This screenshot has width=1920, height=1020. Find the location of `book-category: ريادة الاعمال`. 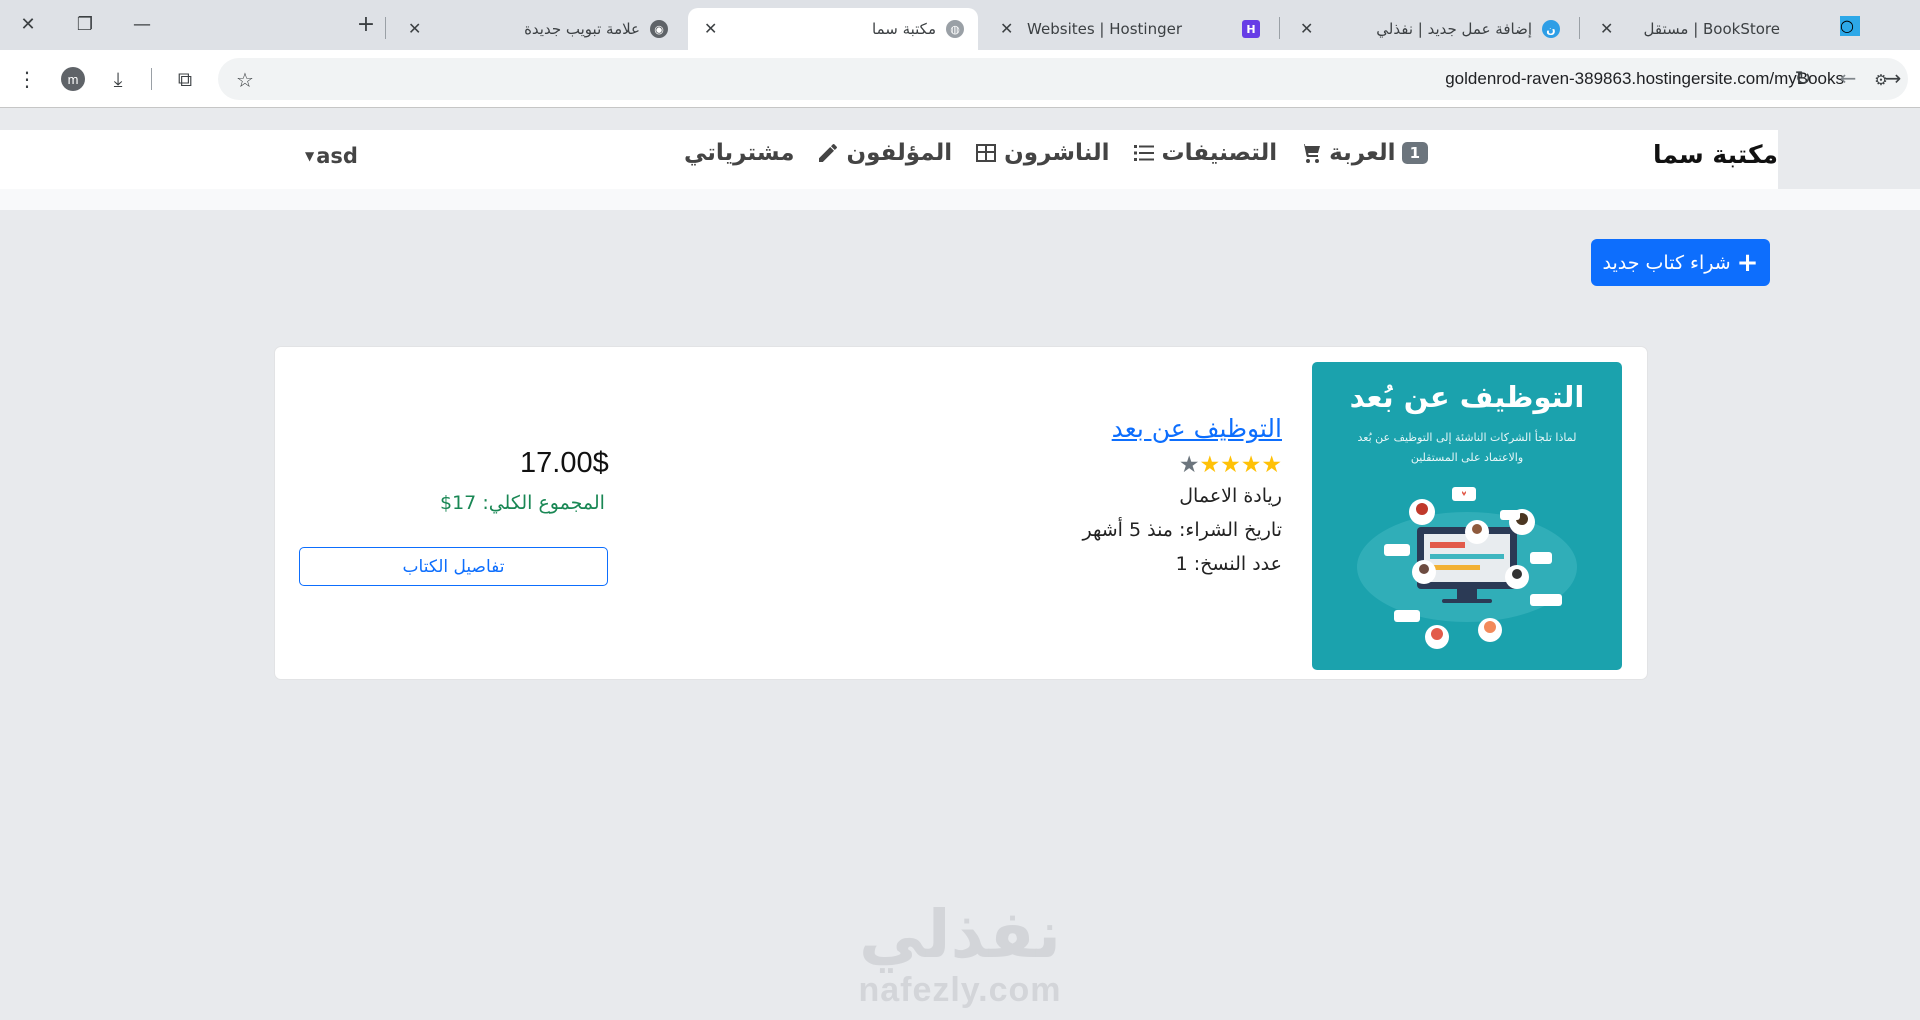

book-category: ريادة الاعمال is located at coordinates (1230, 496).